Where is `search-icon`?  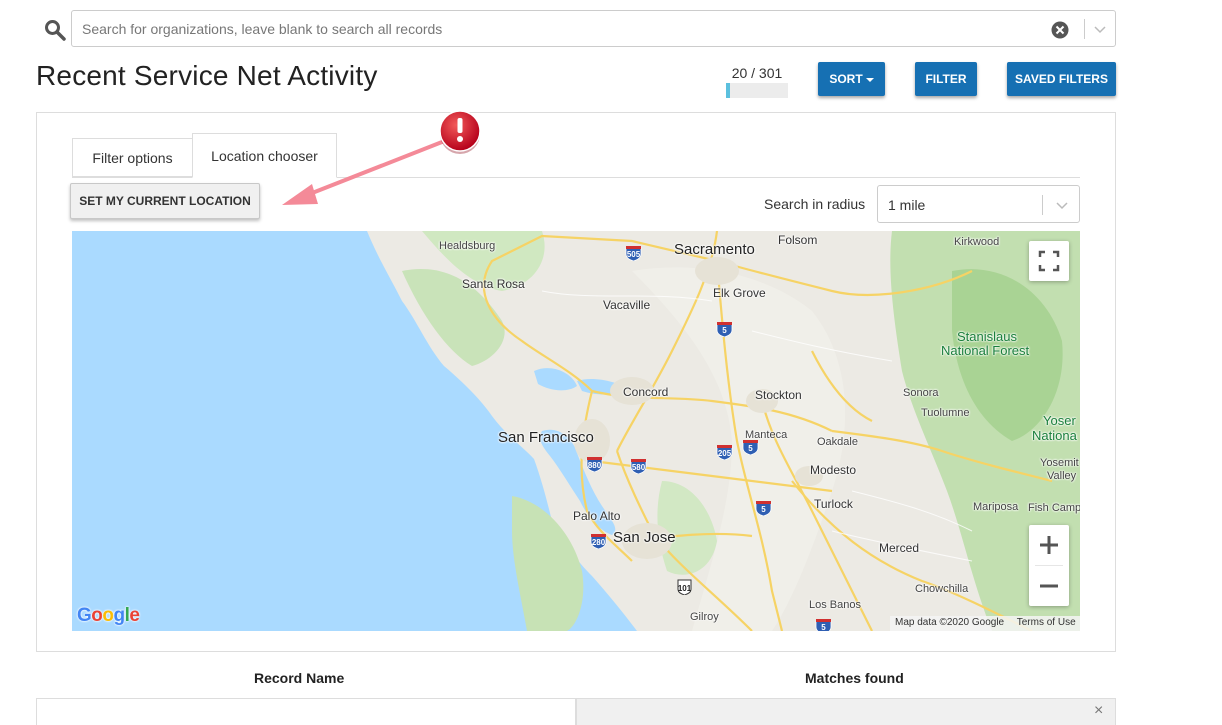 search-icon is located at coordinates (55, 30).